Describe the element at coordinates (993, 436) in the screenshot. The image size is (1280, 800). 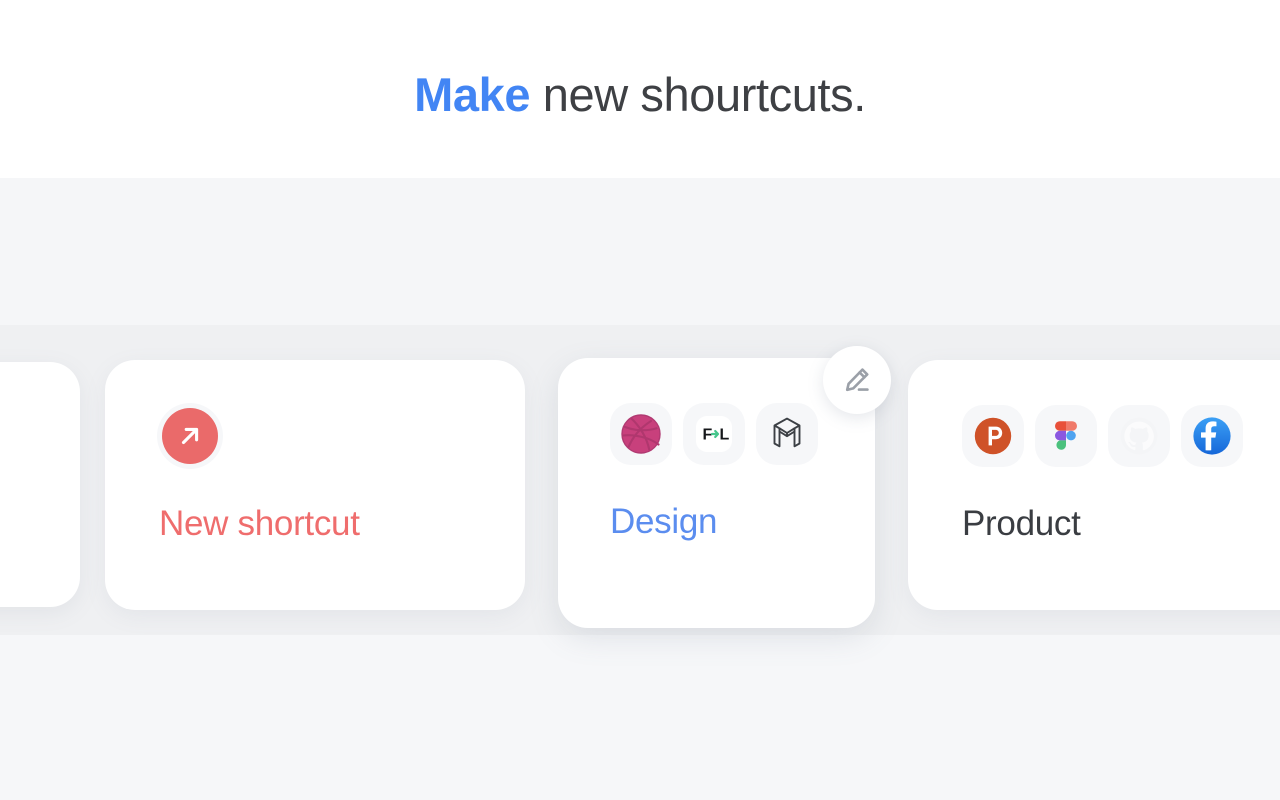
I see `product-hunt-icon` at that location.